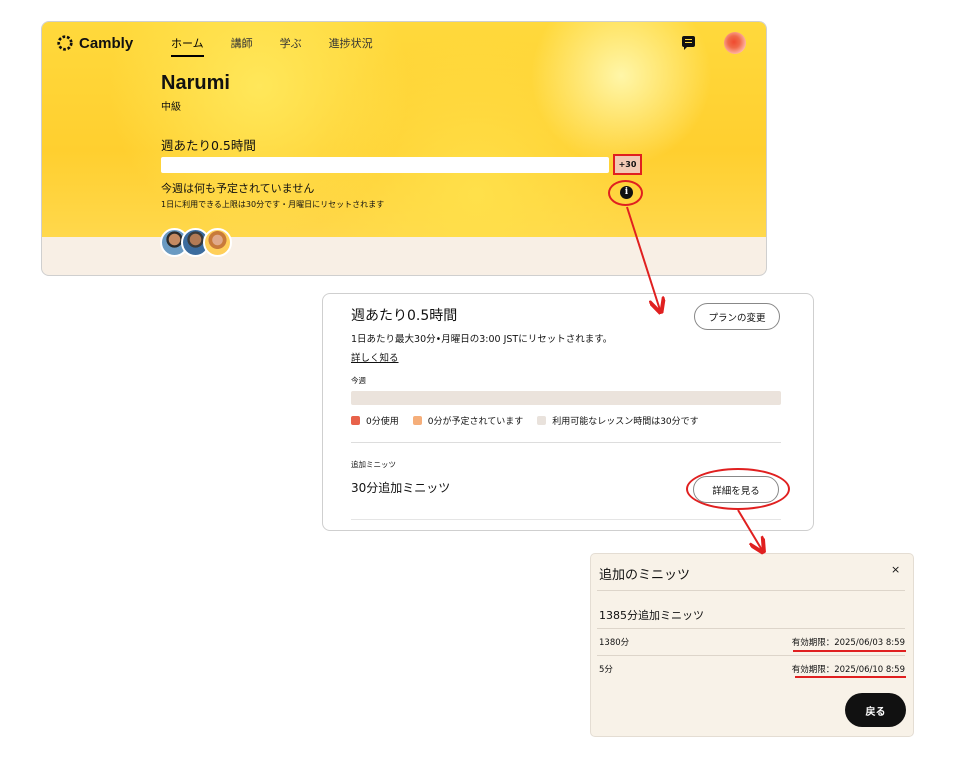 The height and width of the screenshot is (760, 954). What do you see at coordinates (355, 420) in the screenshot?
I see `legend-used-swatch` at bounding box center [355, 420].